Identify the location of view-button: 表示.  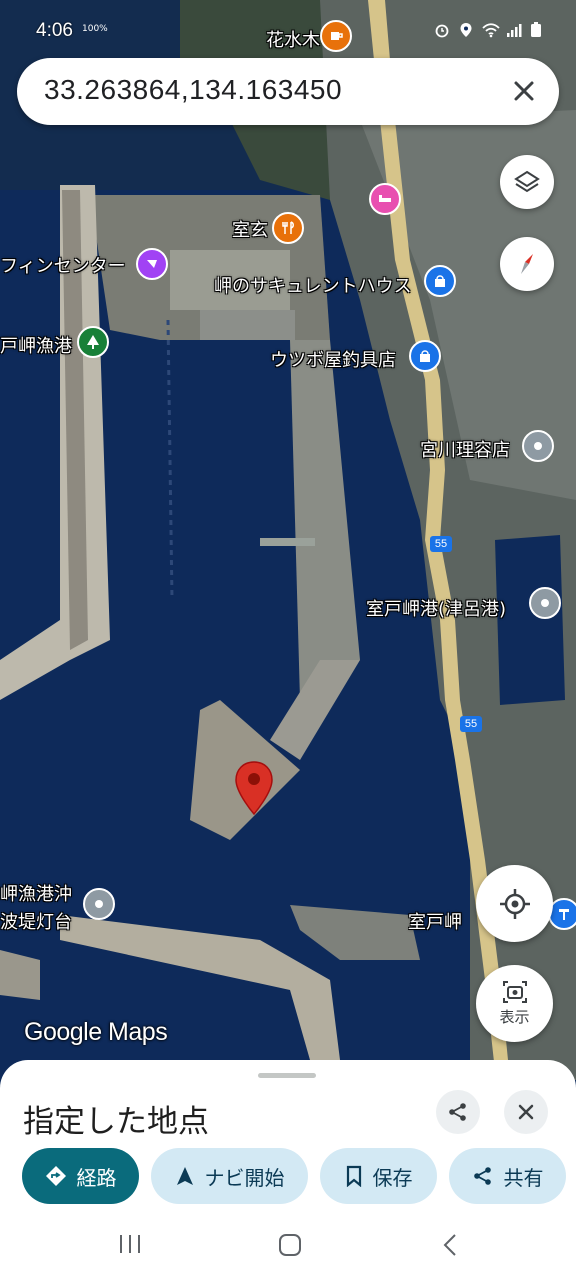
(514, 1003).